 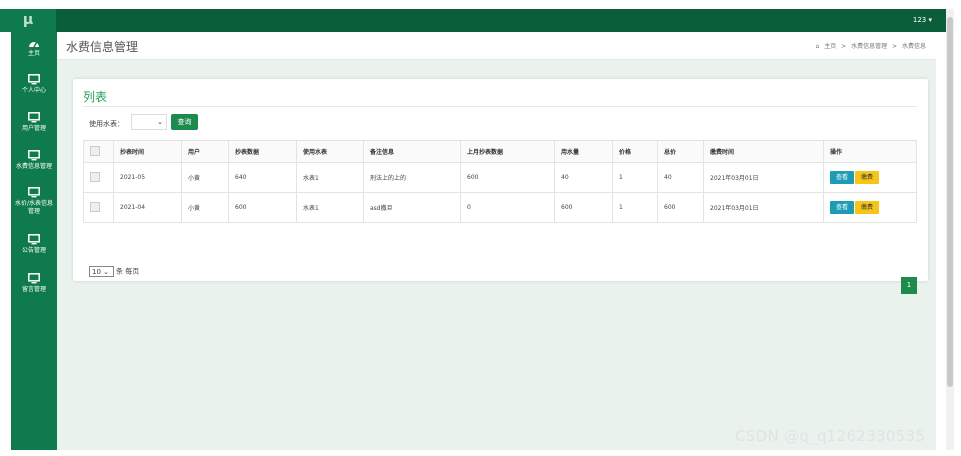 I want to click on column-header: 价格, so click(x=635, y=151).